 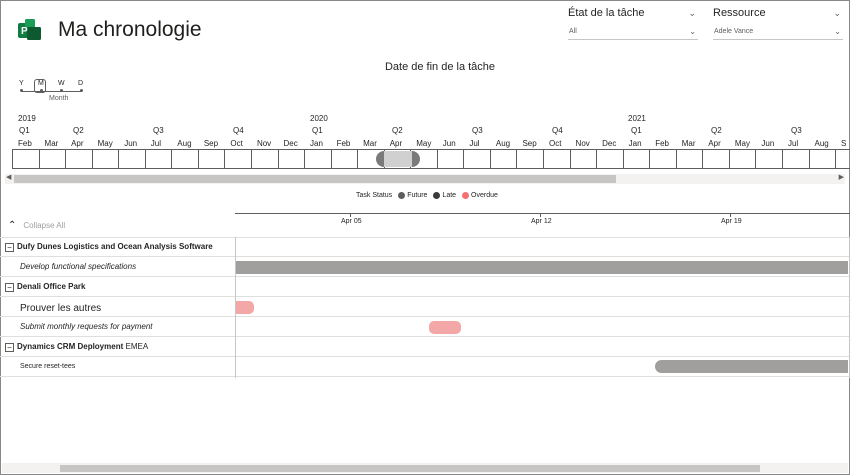 I want to click on chevron-up-icon: ⌃, so click(x=12, y=225).